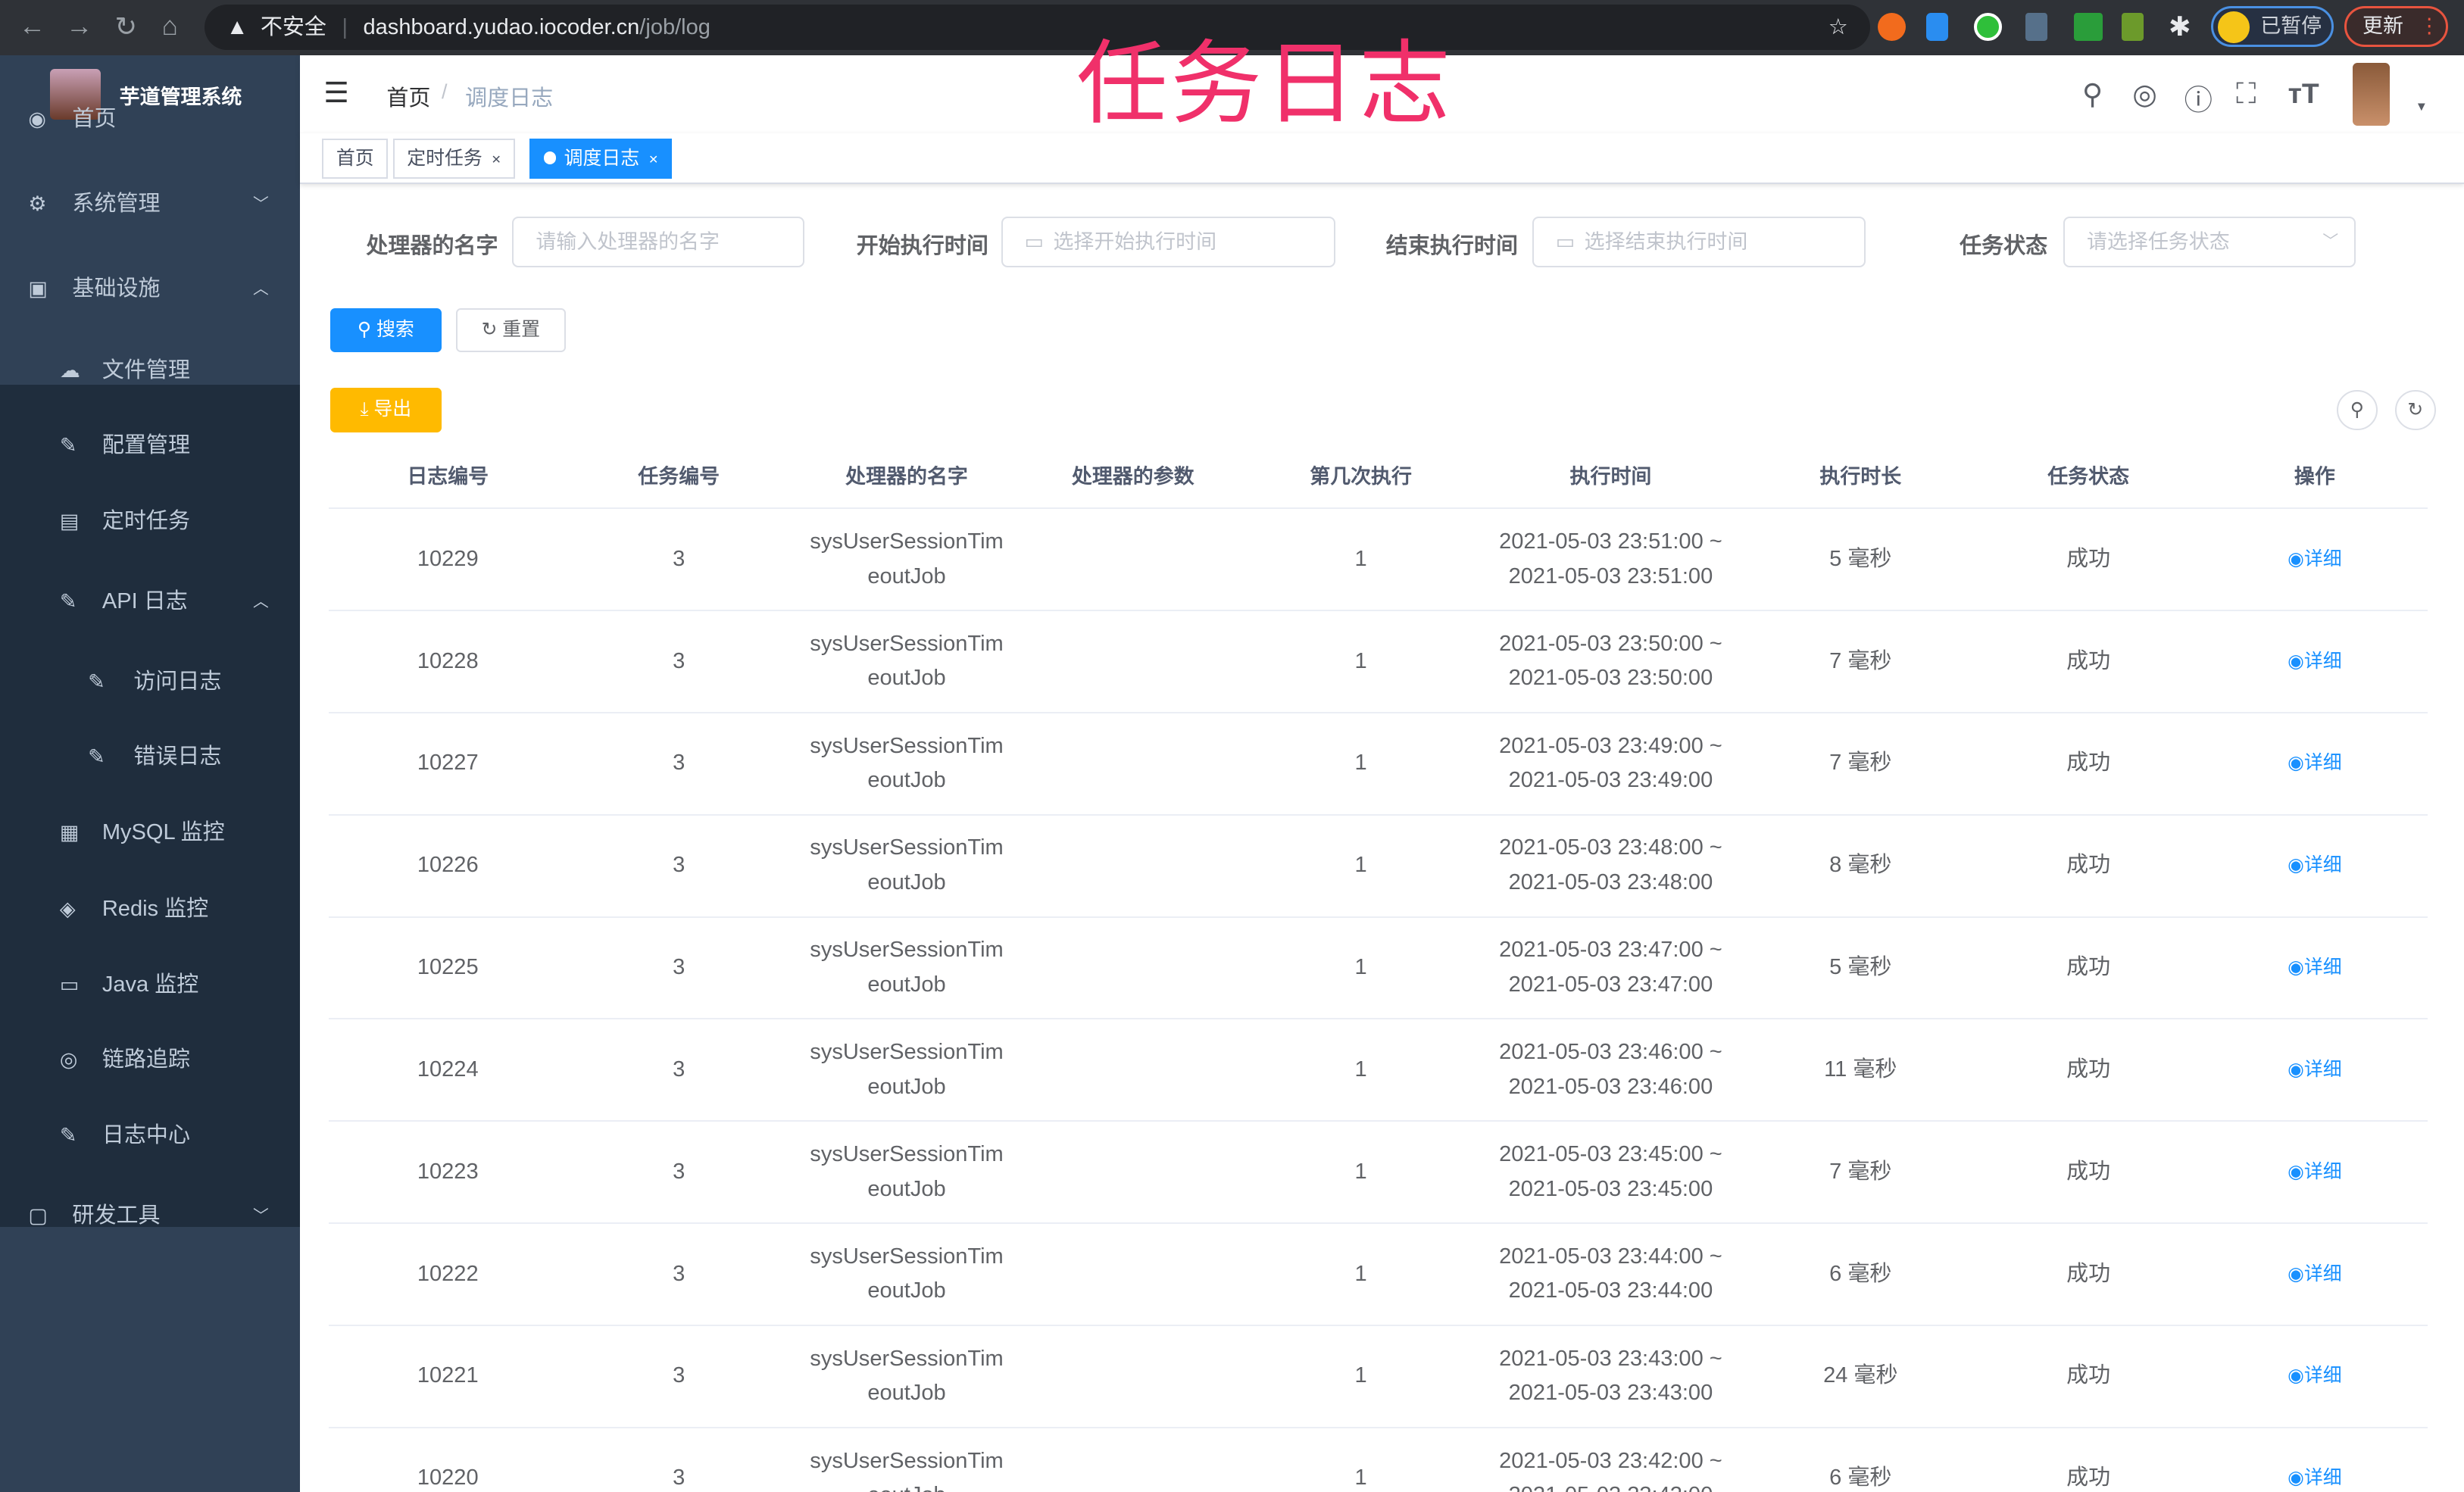 This screenshot has height=1492, width=2464. Describe the element at coordinates (679, 1069) in the screenshot. I see `cell-job: 3` at that location.